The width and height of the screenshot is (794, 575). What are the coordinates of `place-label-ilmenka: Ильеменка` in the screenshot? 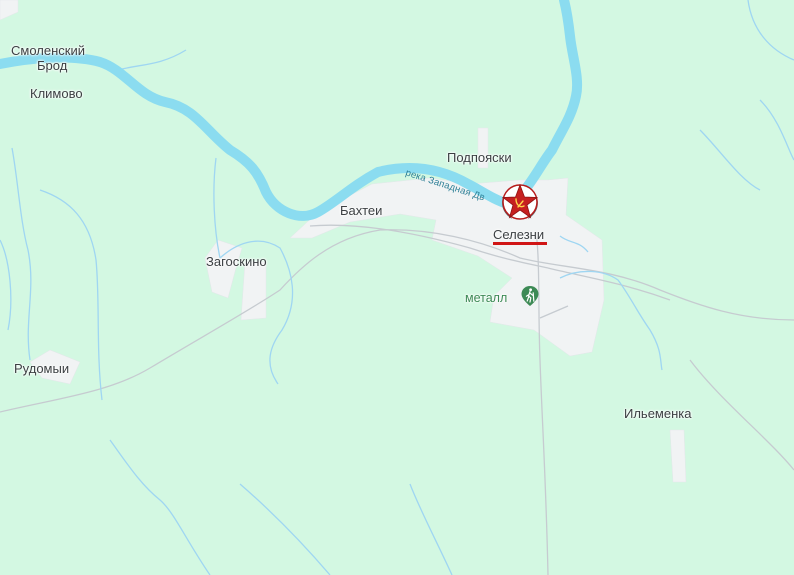 It's located at (657, 413).